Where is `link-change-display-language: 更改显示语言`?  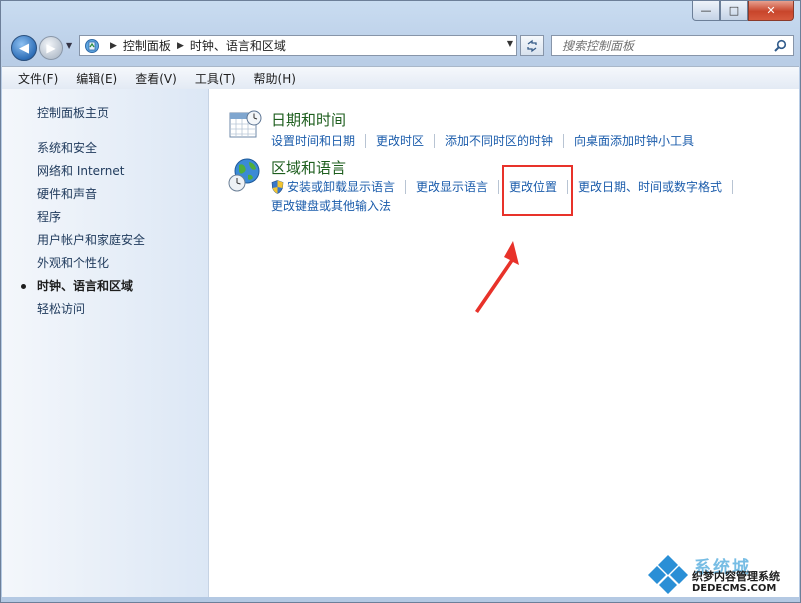 link-change-display-language: 更改显示语言 is located at coordinates (452, 186).